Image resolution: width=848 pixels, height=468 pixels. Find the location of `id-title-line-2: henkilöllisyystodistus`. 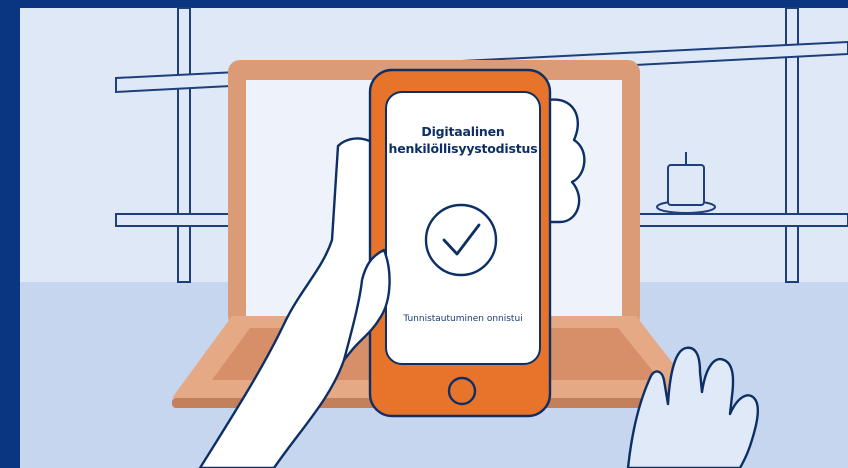

id-title-line-2: henkilöllisyystodistus is located at coordinates (463, 148).